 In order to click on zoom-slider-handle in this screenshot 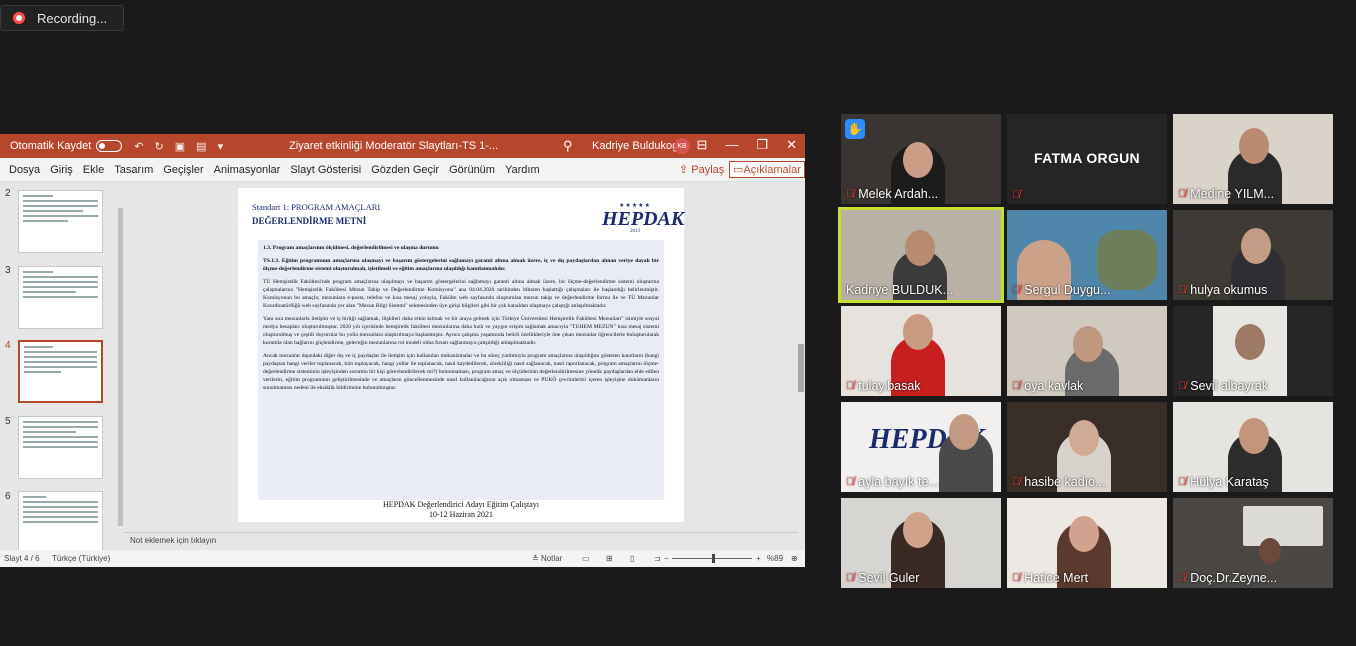, I will do `click(713, 558)`.